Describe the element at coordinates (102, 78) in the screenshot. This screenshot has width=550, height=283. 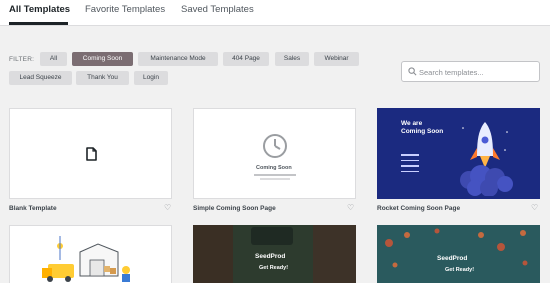
I see `filter-chip-thank-you: Thank You` at that location.